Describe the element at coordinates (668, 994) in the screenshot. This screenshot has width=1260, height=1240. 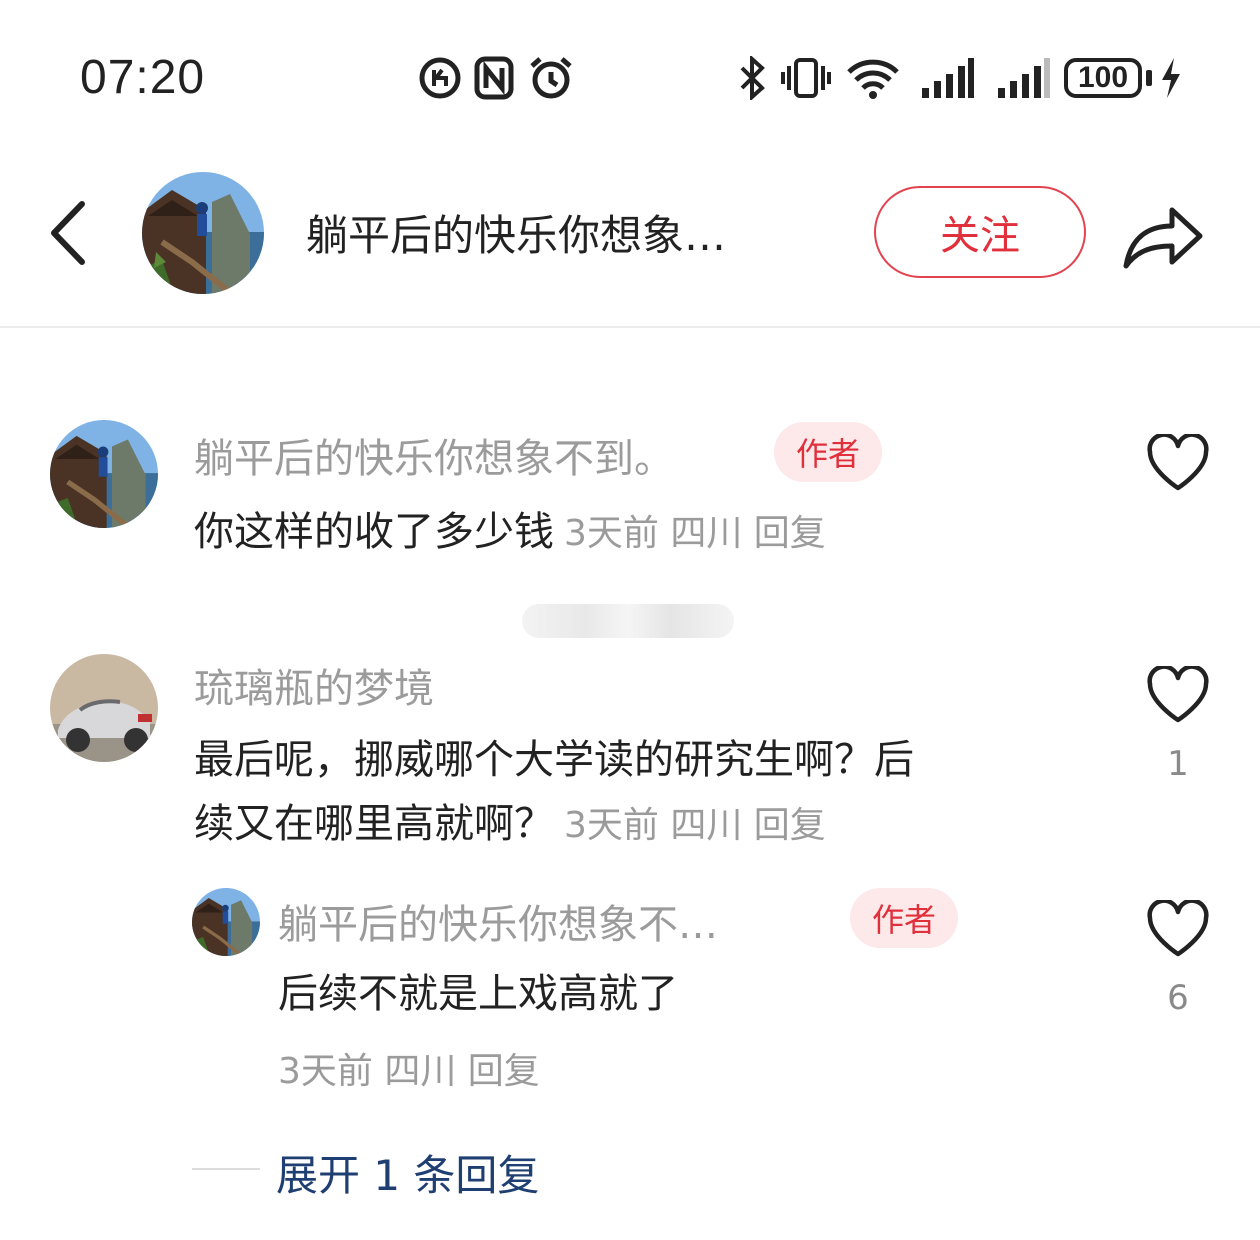
I see `reply-text: 后续不就是上戏高就了` at that location.